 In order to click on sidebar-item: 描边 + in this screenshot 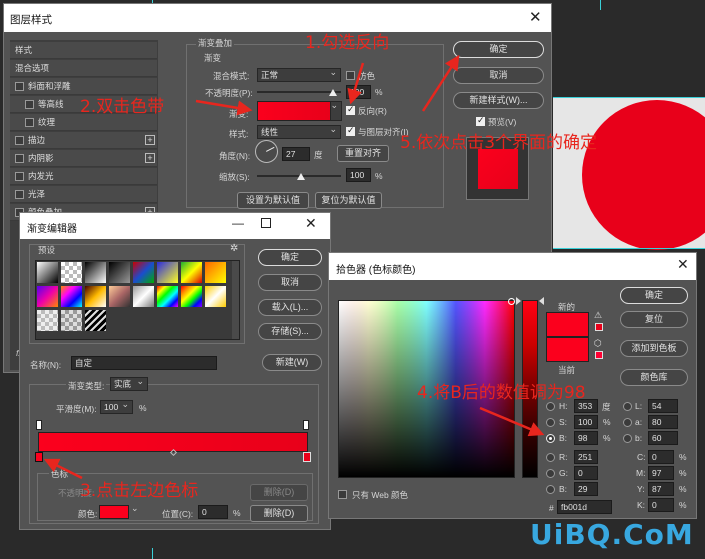, I will do `click(83, 140)`.